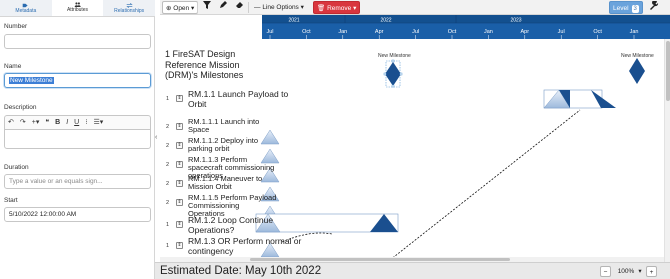 This screenshot has width=670, height=279. Describe the element at coordinates (635, 9) in the screenshot. I see `level-value: 3` at that location.